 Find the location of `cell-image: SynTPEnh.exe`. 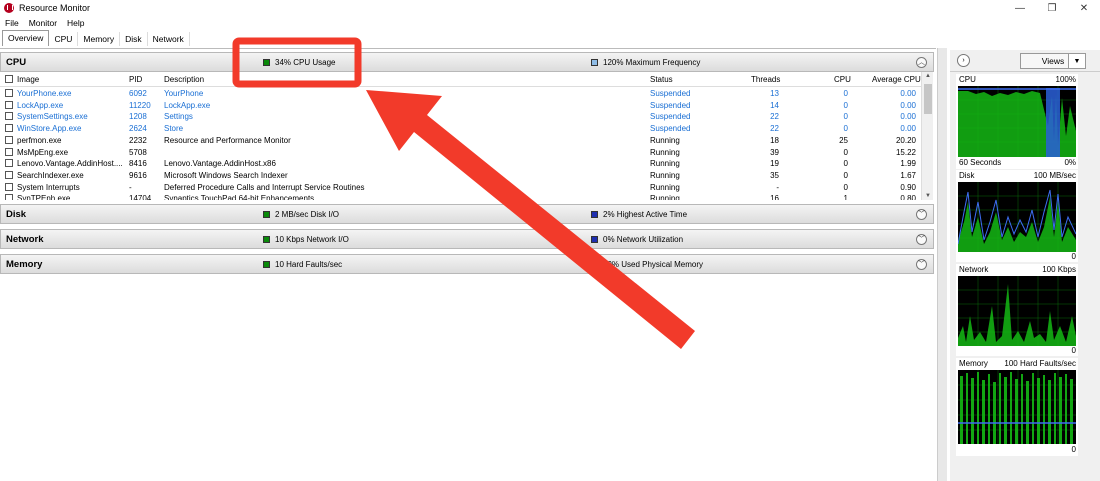

cell-image: SynTPEnh.exe is located at coordinates (44, 197).